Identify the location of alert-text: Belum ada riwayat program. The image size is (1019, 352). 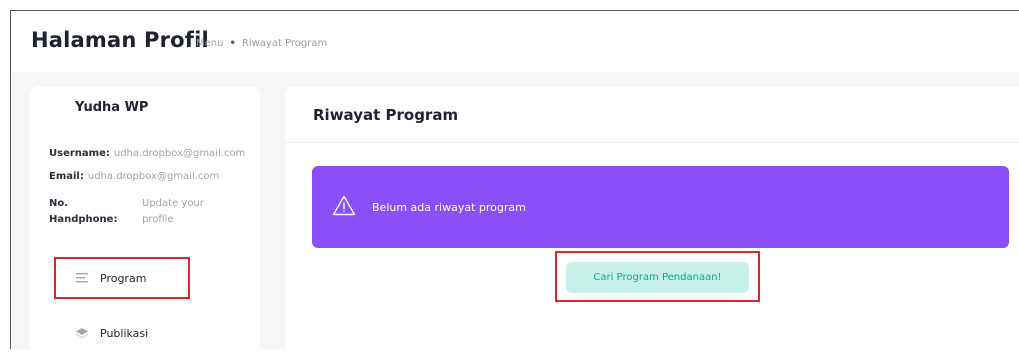
(449, 207).